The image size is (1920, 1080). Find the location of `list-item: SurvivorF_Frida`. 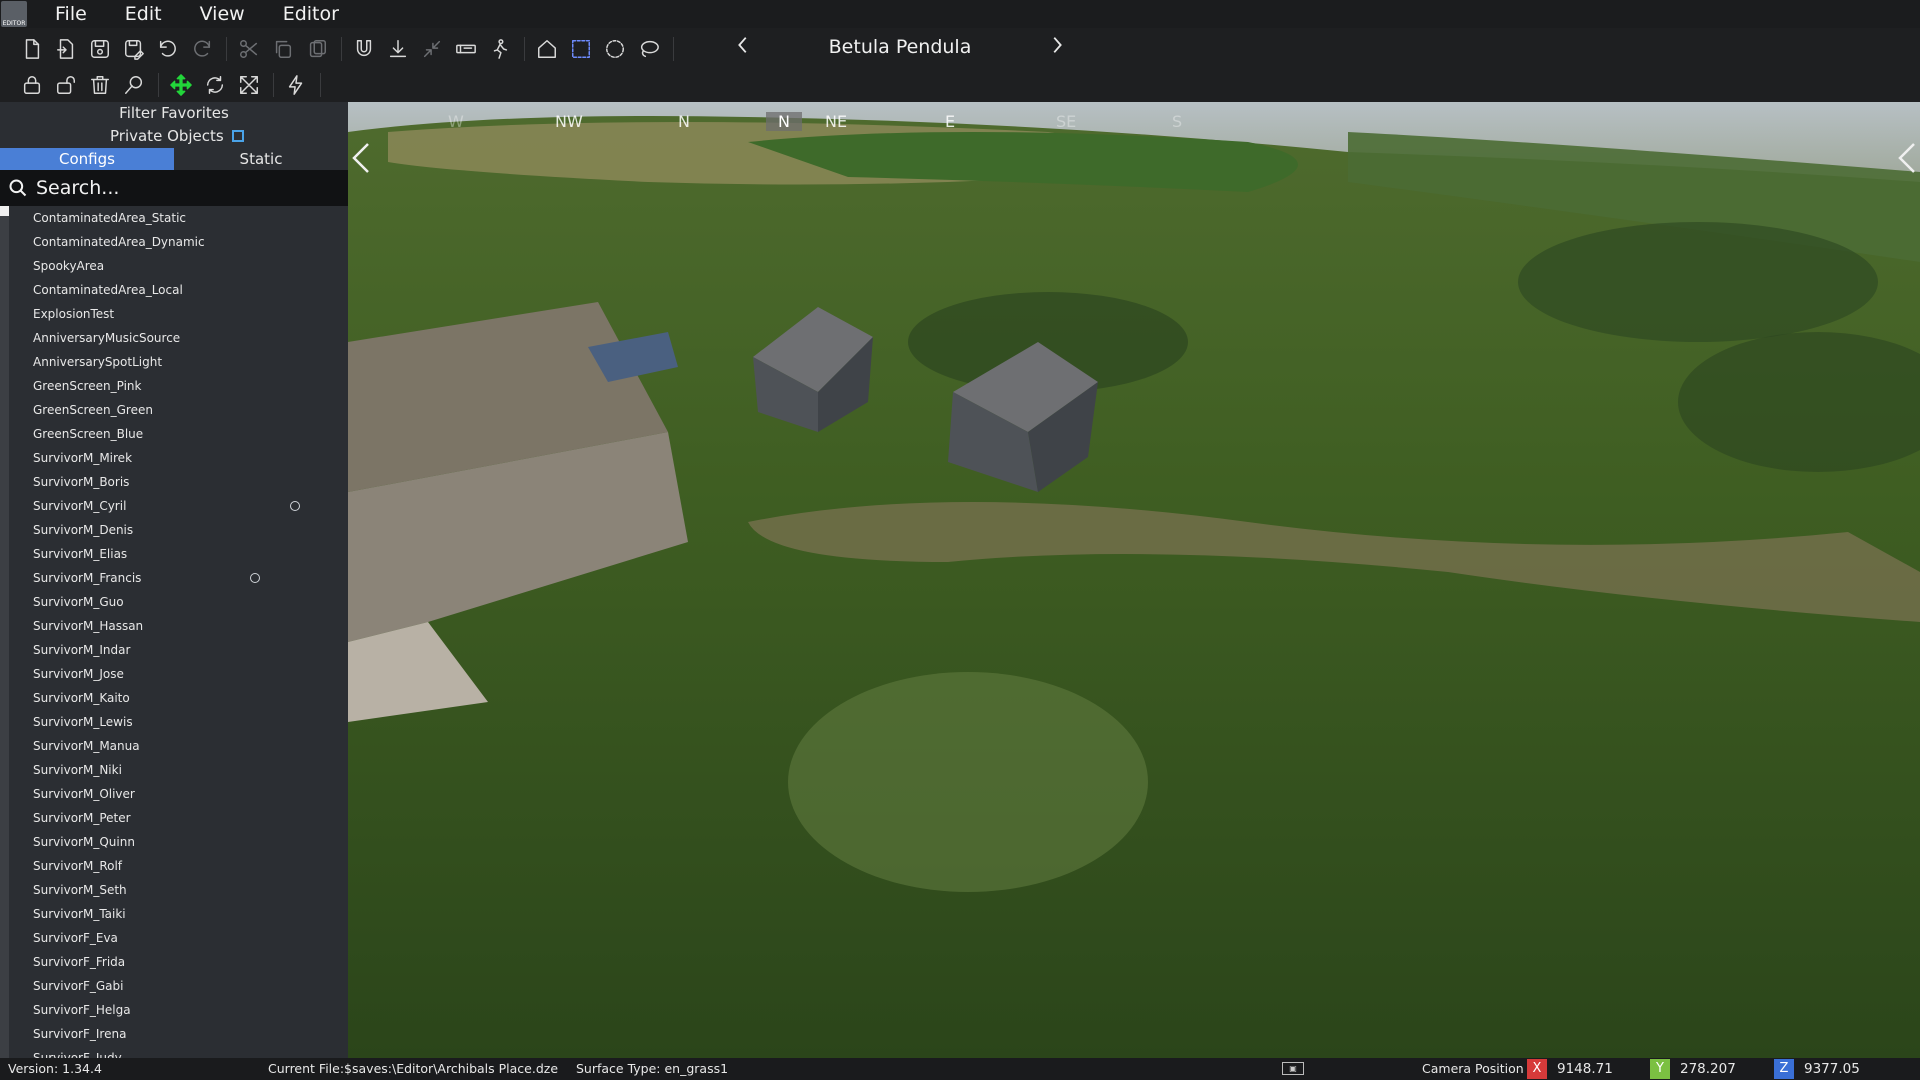

list-item: SurvivorF_Frida is located at coordinates (174, 962).